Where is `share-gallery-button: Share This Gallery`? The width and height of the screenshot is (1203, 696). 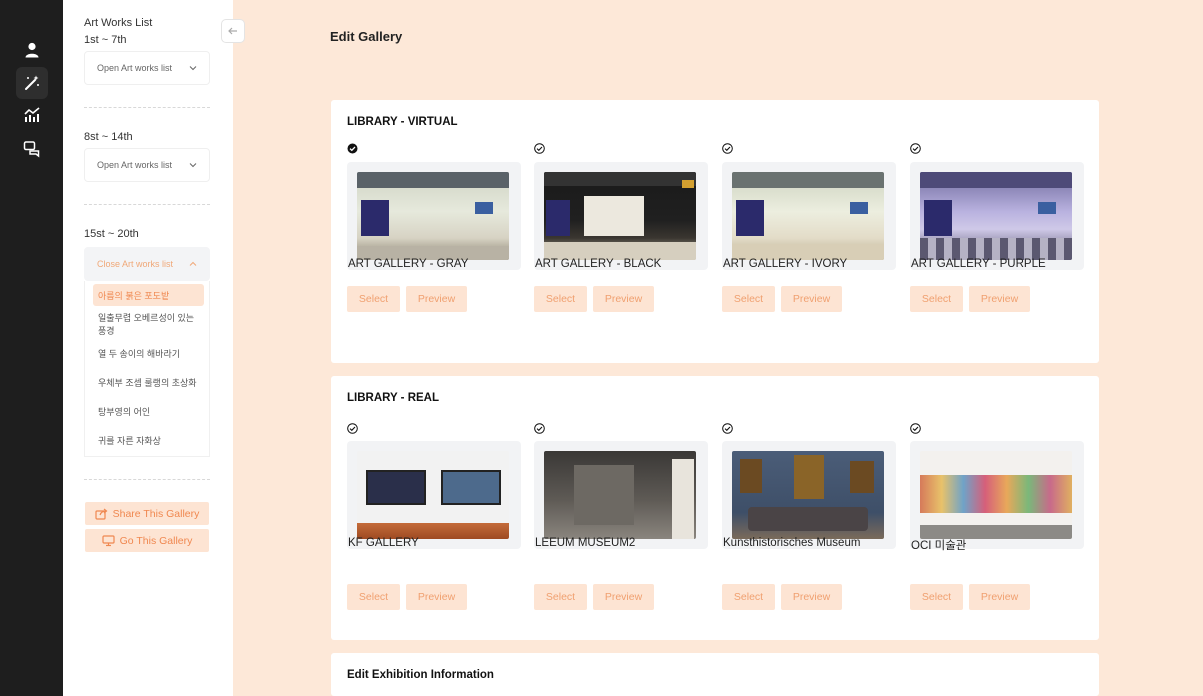 share-gallery-button: Share This Gallery is located at coordinates (147, 513).